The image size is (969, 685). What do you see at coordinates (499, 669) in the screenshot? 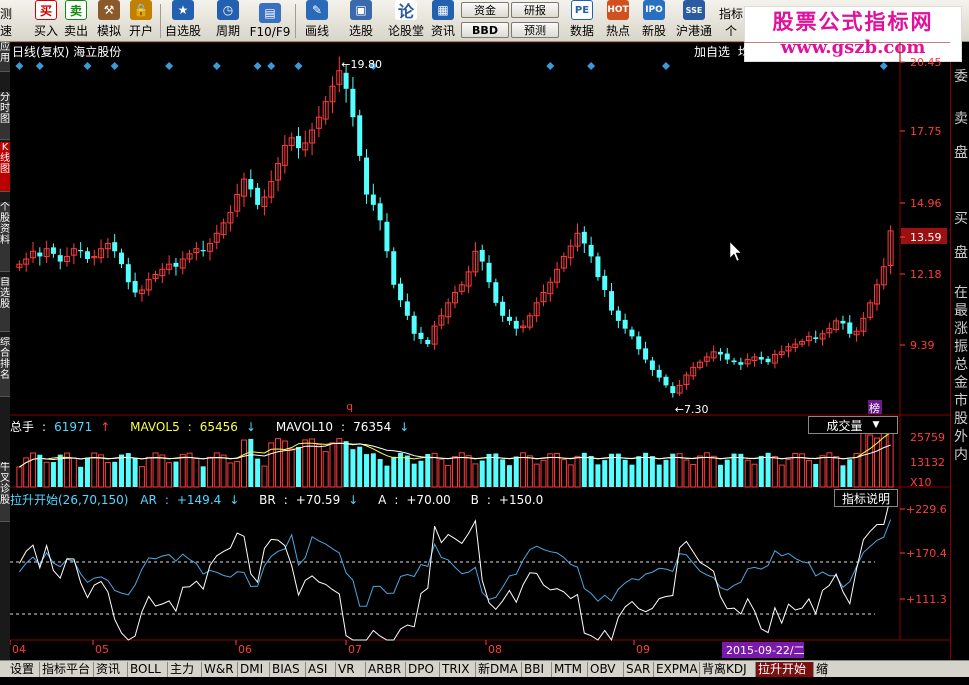
I see `indicator-tab: 新DMA` at bounding box center [499, 669].